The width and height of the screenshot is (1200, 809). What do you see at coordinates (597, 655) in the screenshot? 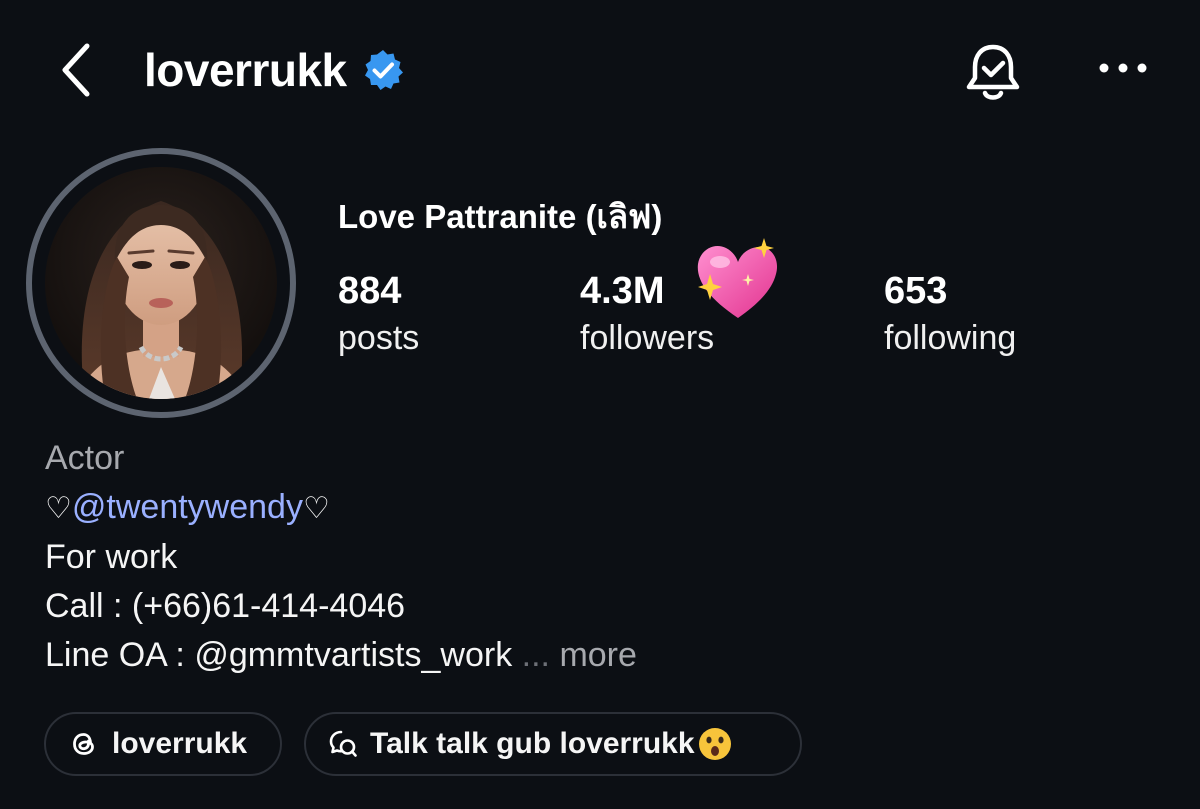
I see `bio-more-link: more` at bounding box center [597, 655].